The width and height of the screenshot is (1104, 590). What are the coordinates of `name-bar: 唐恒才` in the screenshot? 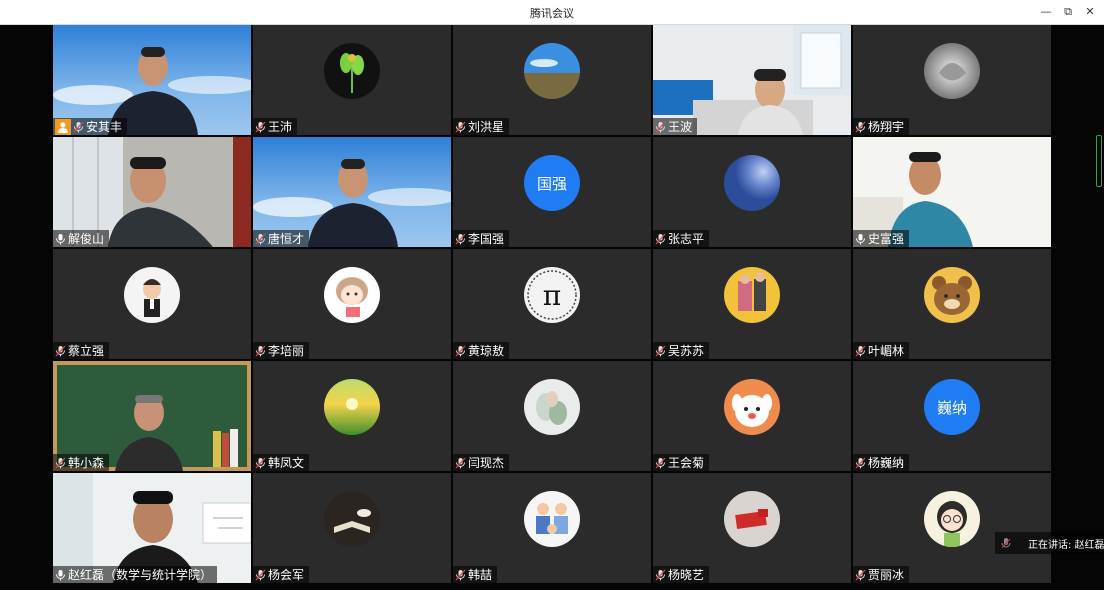 It's located at (281, 238).